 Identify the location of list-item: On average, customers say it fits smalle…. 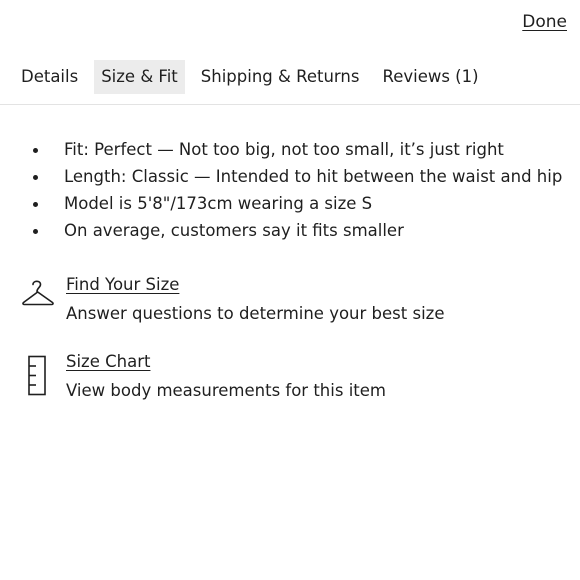
(297, 230).